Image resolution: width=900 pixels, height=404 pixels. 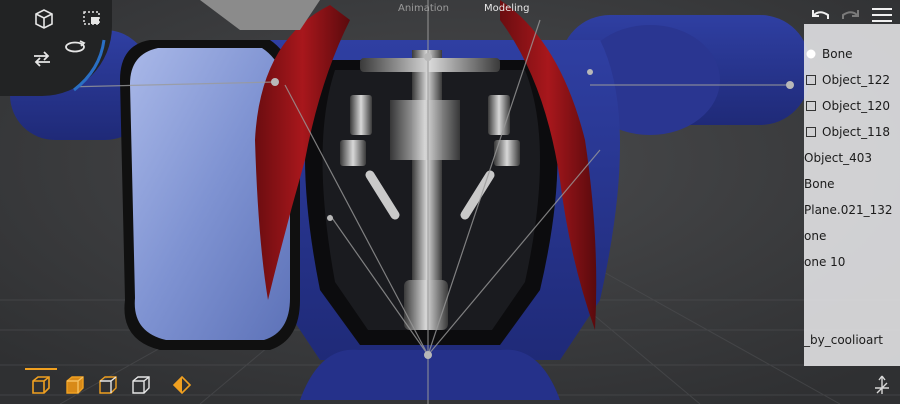 I want to click on orbit-icon, so click(x=75, y=47).